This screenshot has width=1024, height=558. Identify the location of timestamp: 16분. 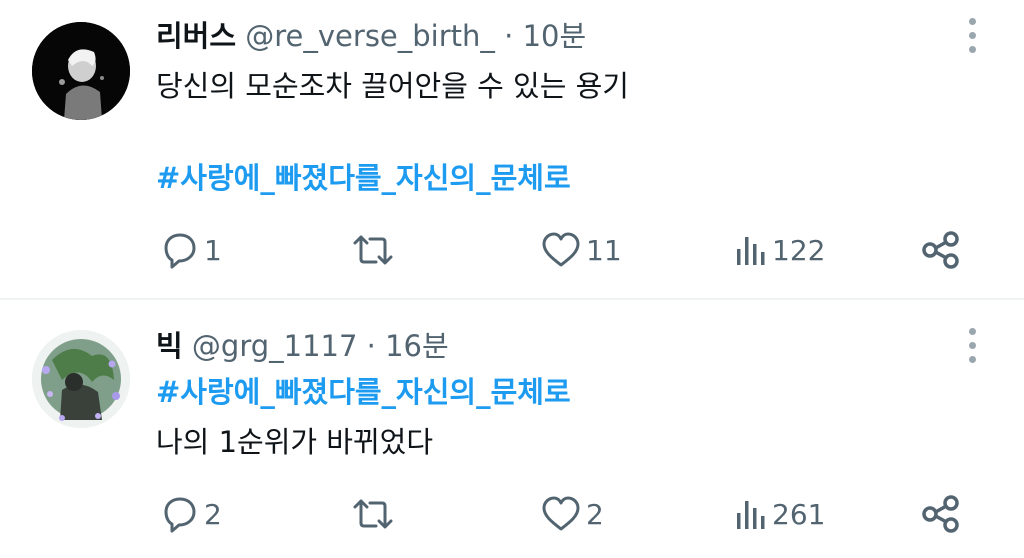
(417, 346).